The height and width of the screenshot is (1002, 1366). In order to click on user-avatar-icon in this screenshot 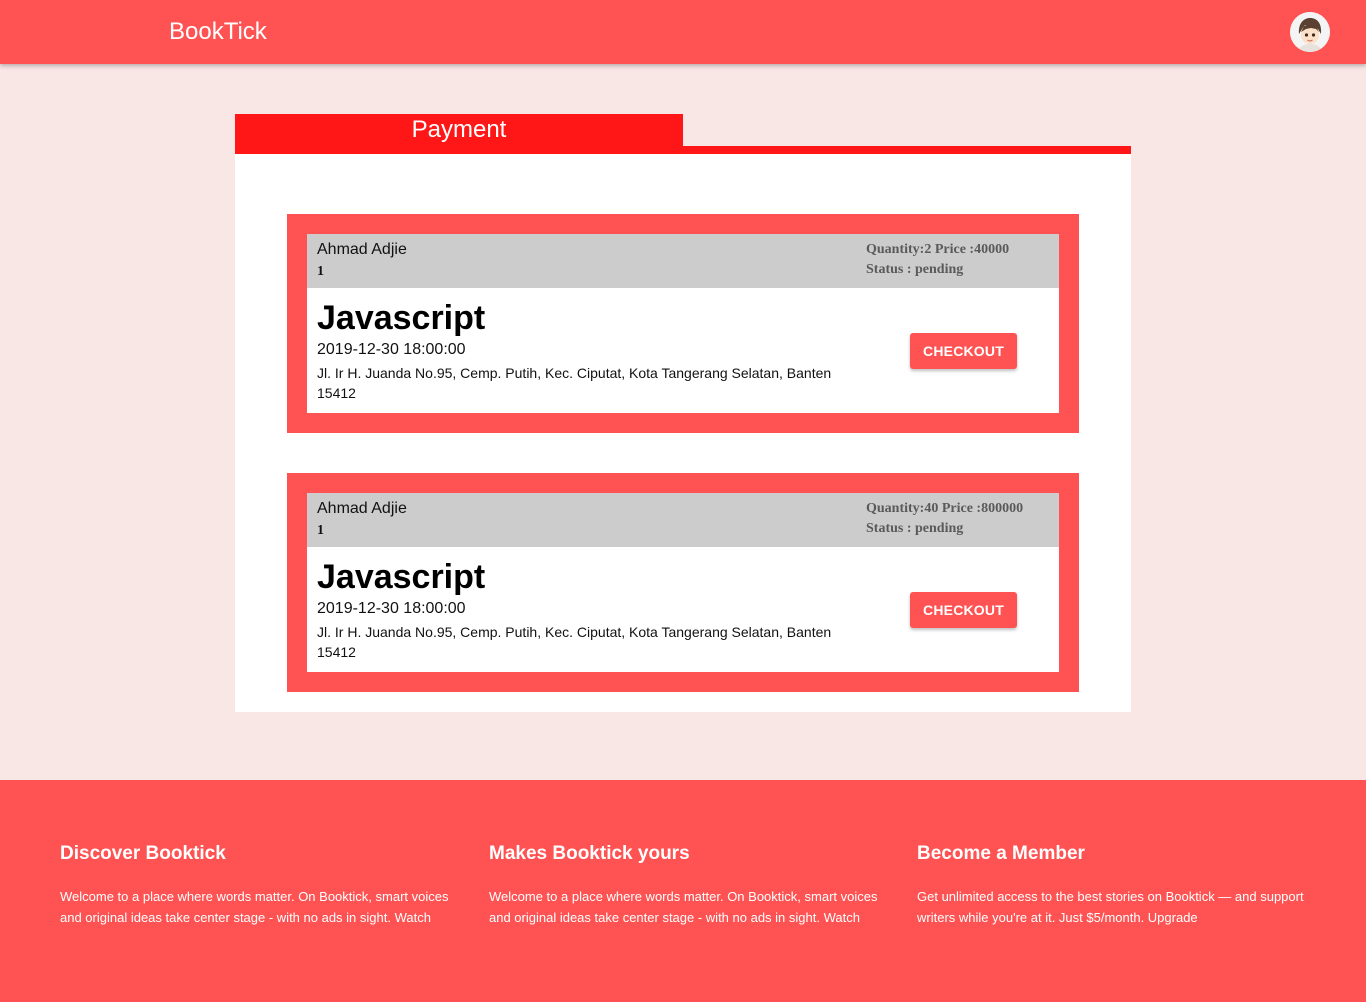, I will do `click(1310, 32)`.